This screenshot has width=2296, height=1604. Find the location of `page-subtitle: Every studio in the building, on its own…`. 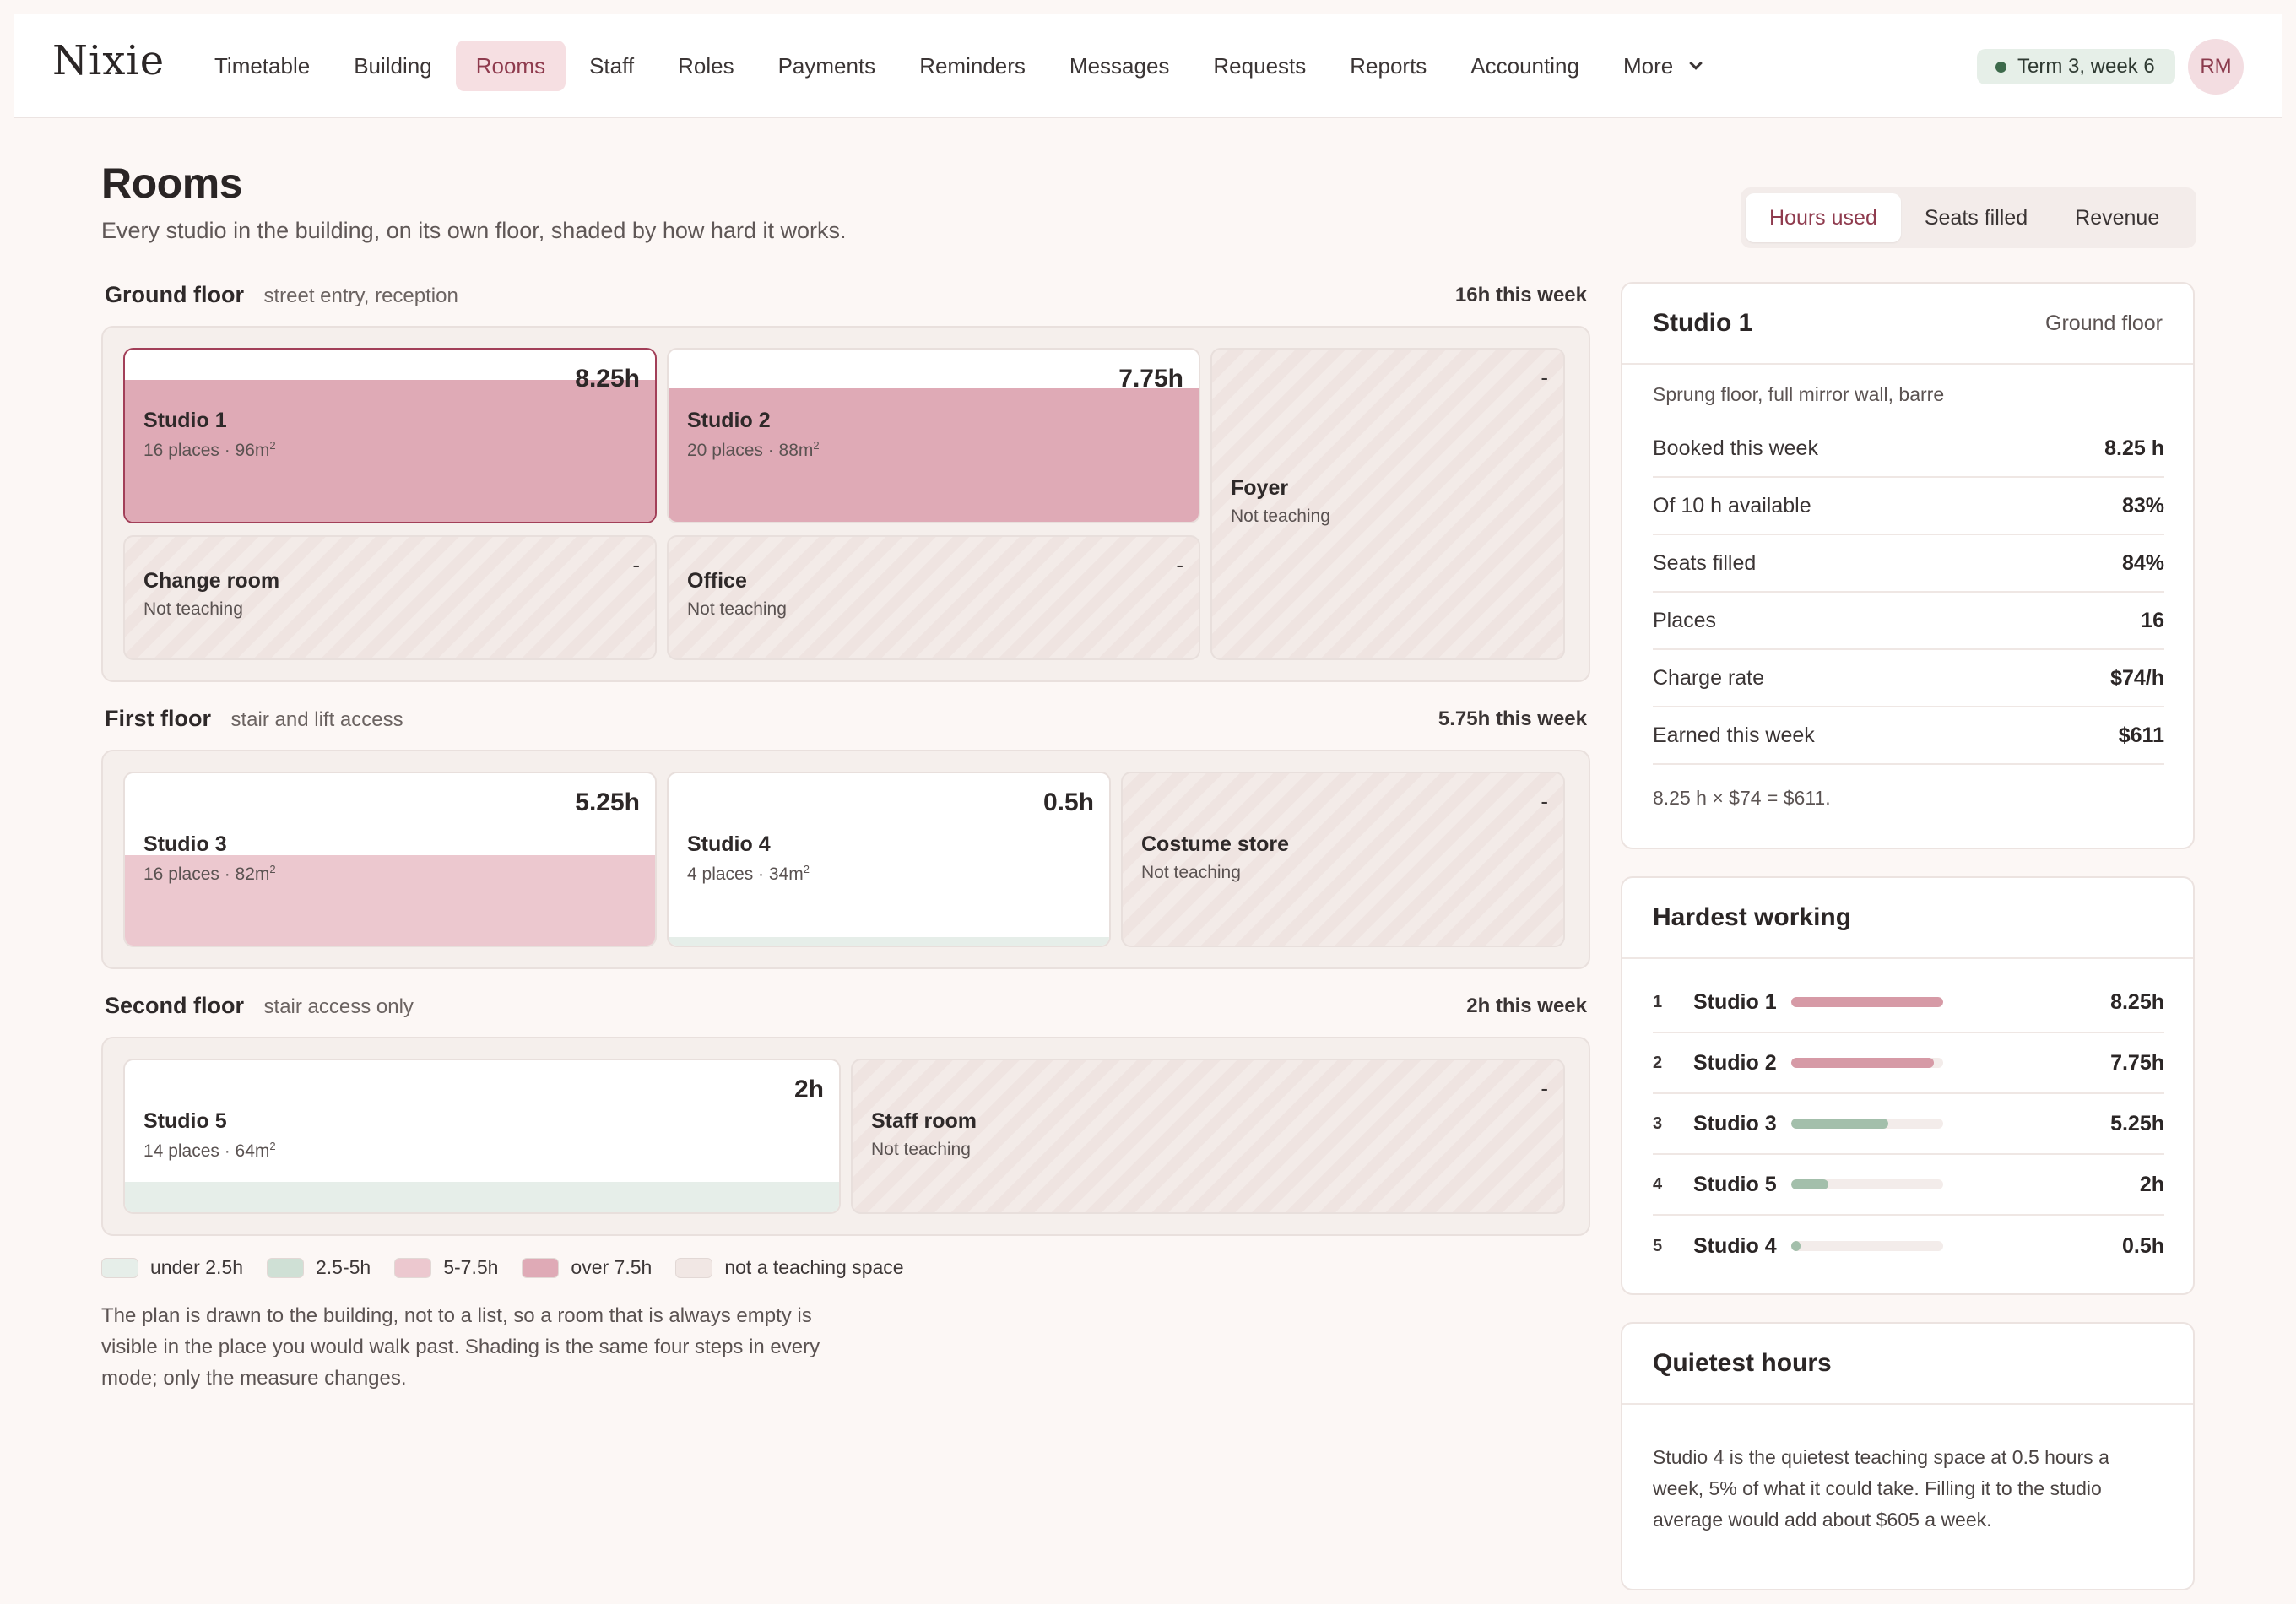

page-subtitle: Every studio in the building, on its own… is located at coordinates (474, 231).